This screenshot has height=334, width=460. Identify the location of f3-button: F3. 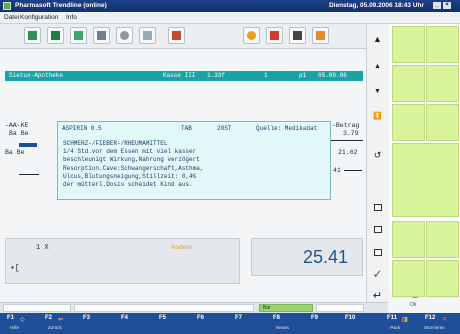
(96, 323).